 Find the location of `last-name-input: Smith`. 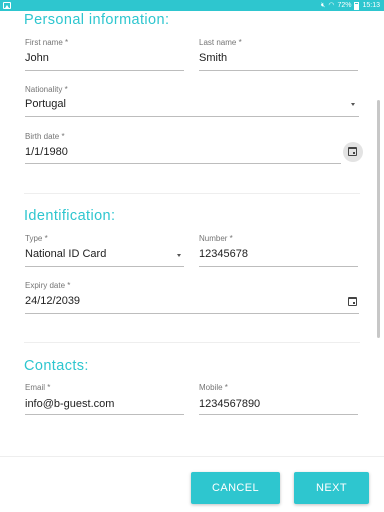

last-name-input: Smith is located at coordinates (213, 58).